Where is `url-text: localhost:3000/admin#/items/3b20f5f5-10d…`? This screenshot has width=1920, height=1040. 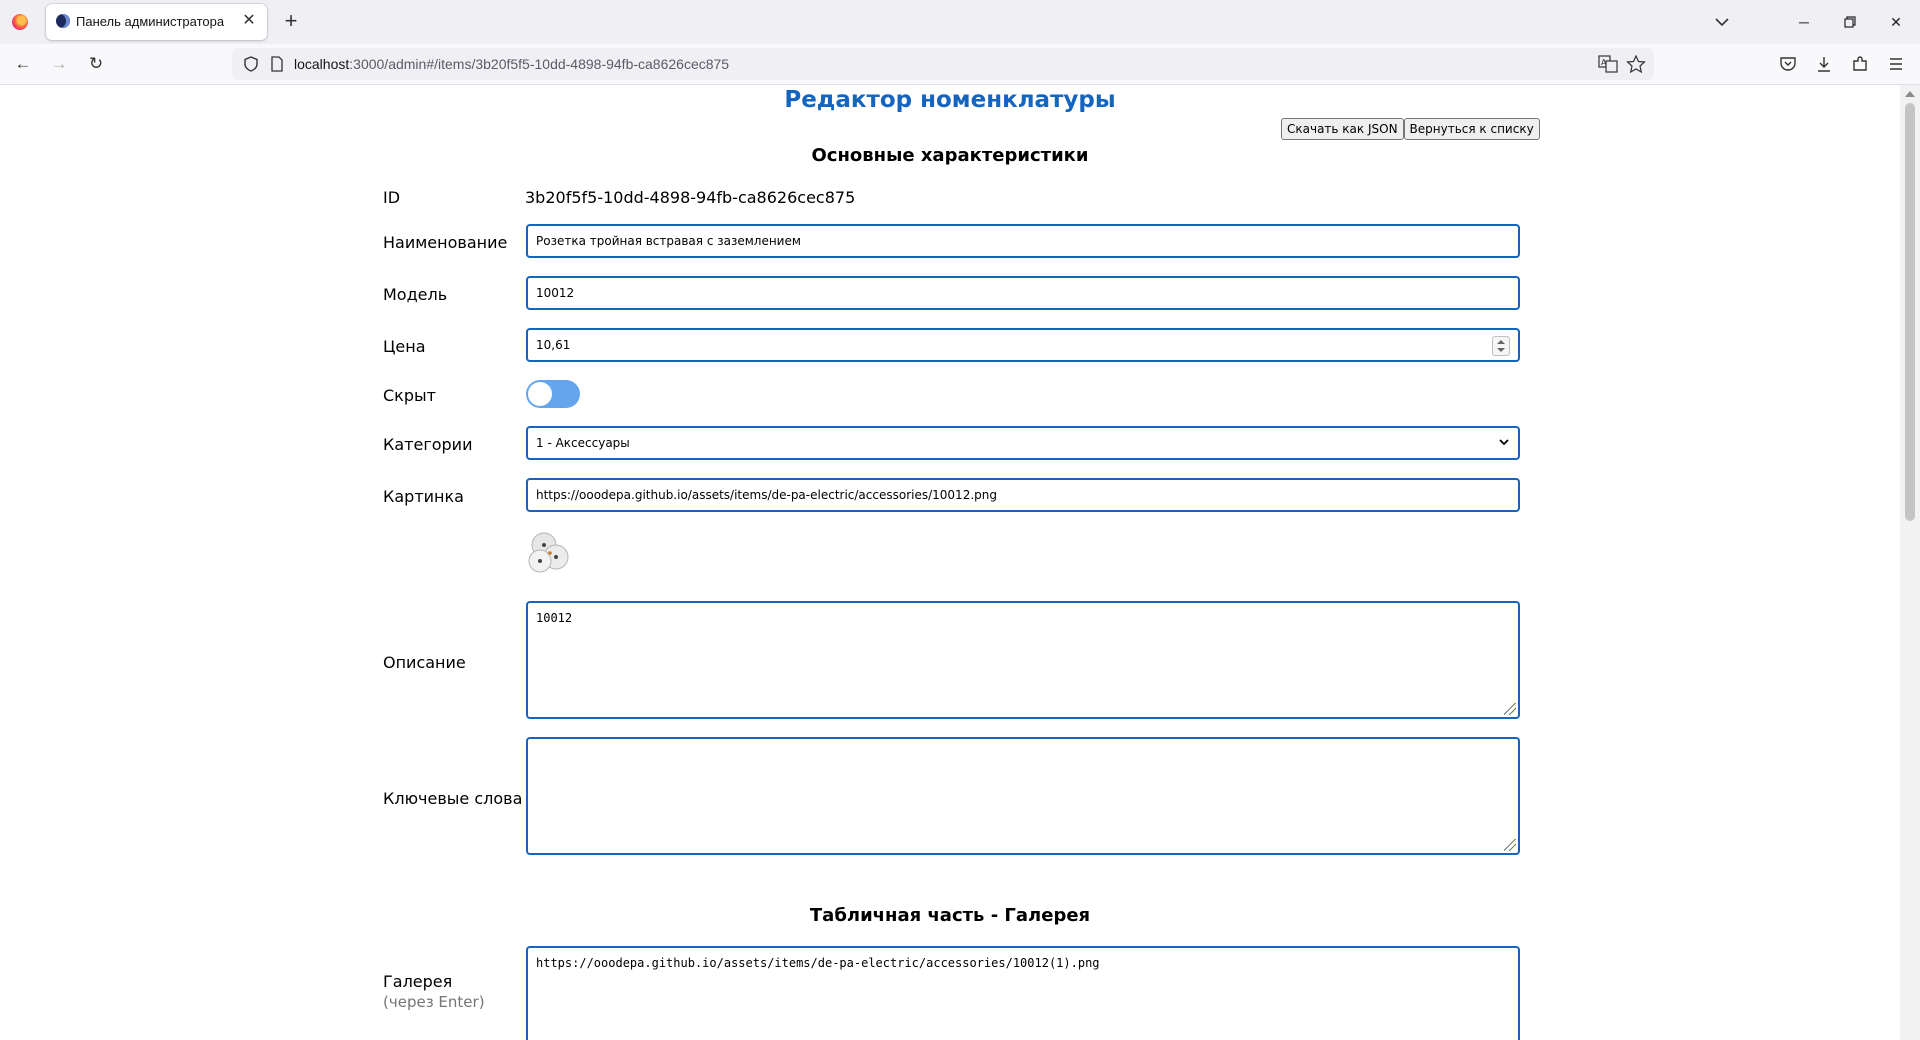 url-text: localhost:3000/admin#/items/3b20f5f5-10d… is located at coordinates (511, 64).